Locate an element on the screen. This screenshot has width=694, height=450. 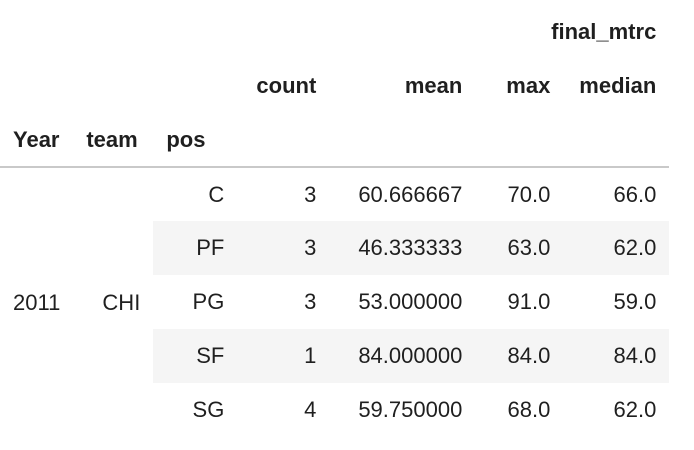
column-header-max: max is located at coordinates (528, 85).